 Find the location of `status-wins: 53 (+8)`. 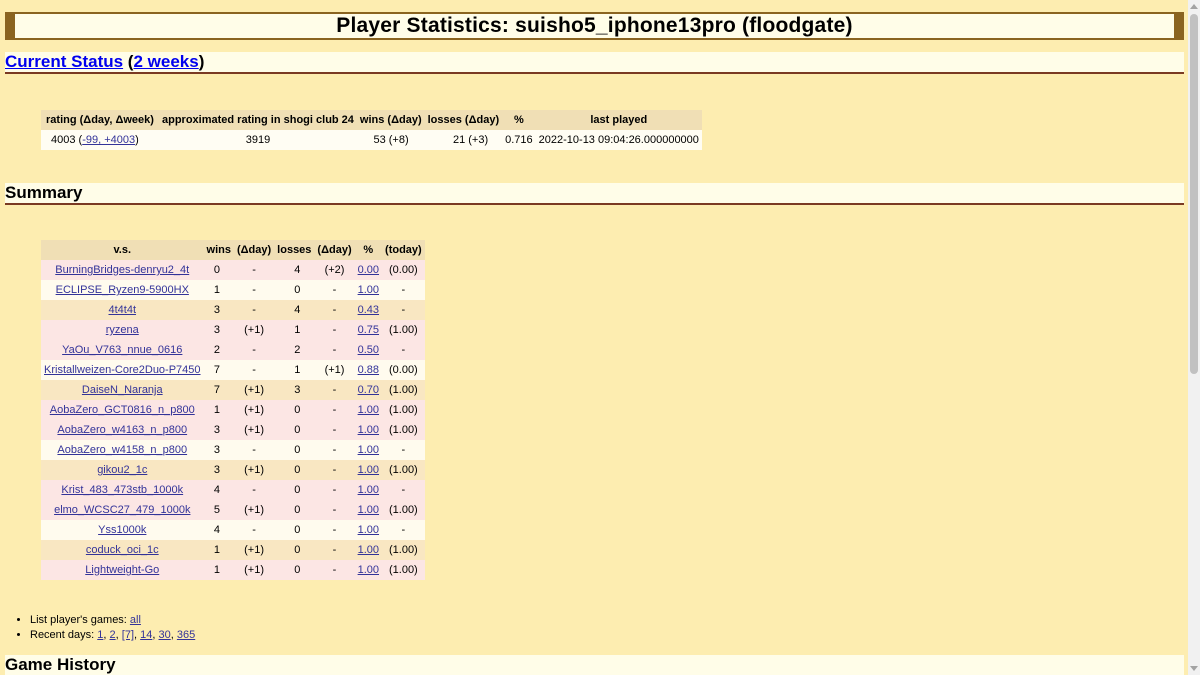

status-wins: 53 (+8) is located at coordinates (391, 140).